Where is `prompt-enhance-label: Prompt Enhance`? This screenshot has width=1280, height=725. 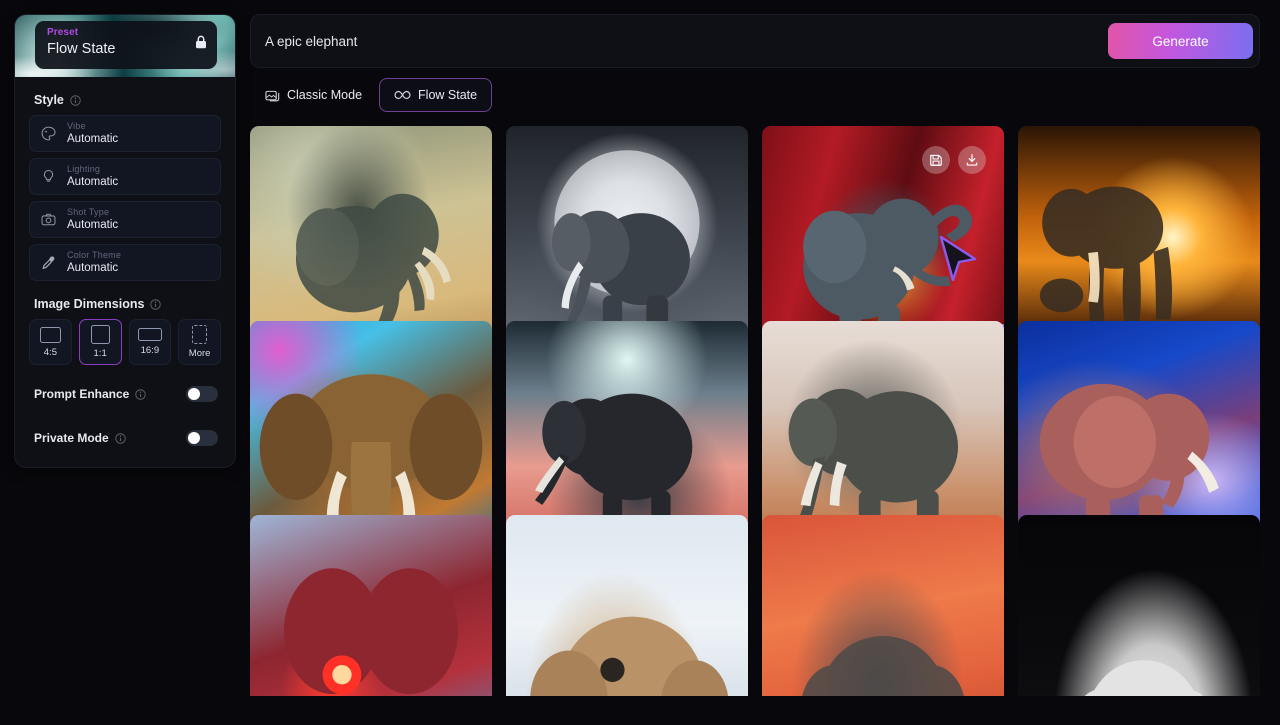 prompt-enhance-label: Prompt Enhance is located at coordinates (82, 394).